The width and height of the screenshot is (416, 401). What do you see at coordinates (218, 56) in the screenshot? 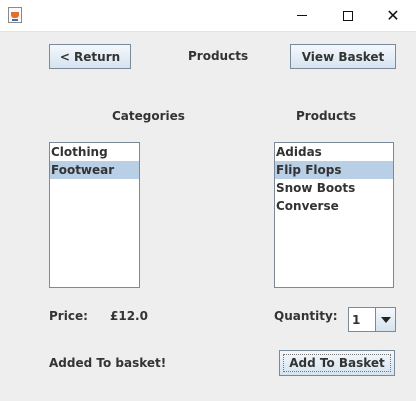
I see `page-title: Products` at bounding box center [218, 56].